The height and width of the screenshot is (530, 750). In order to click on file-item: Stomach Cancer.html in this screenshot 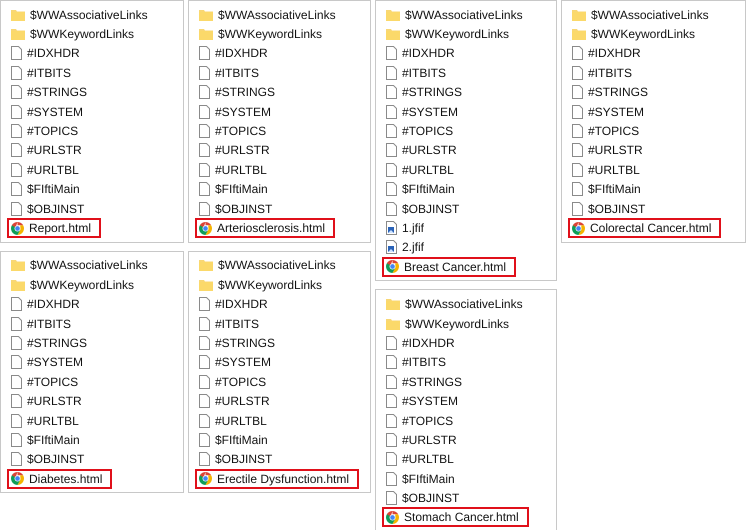, I will do `click(455, 517)`.